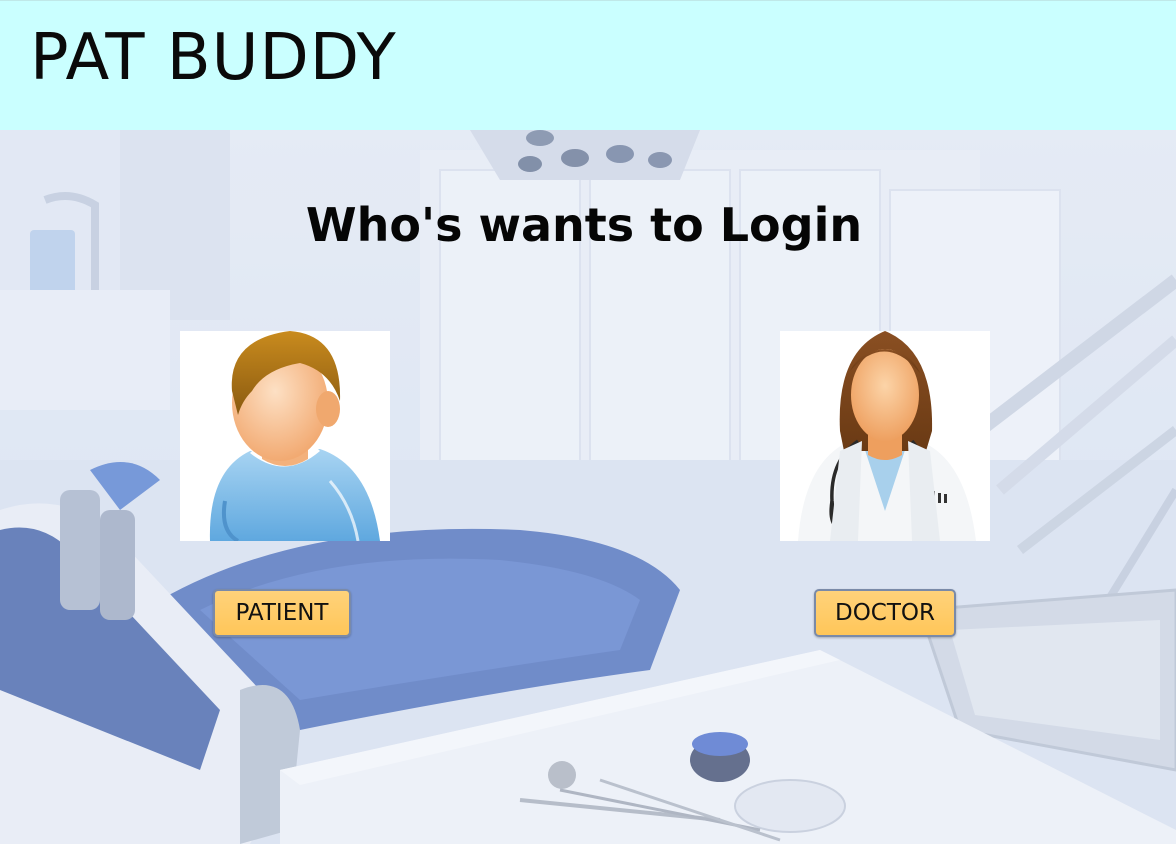 This screenshot has width=1176, height=844. What do you see at coordinates (213, 58) in the screenshot?
I see `app-title: PAT BUDDY` at bounding box center [213, 58].